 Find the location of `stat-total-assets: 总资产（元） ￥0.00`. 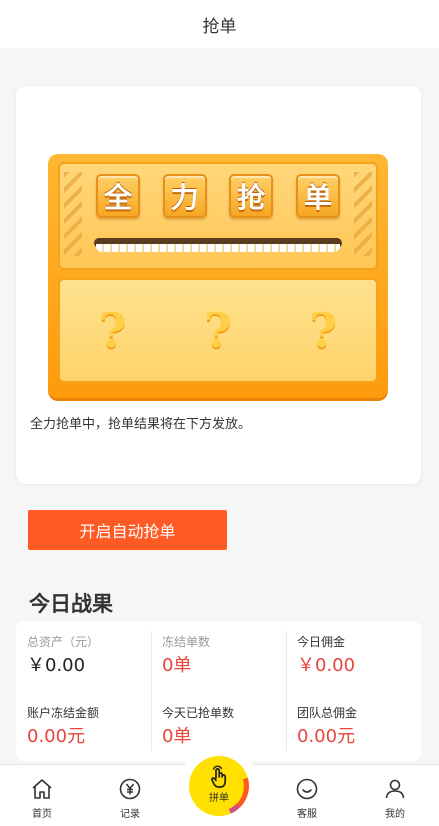

stat-total-assets: 总资产（元） ￥0.00 is located at coordinates (83, 656).